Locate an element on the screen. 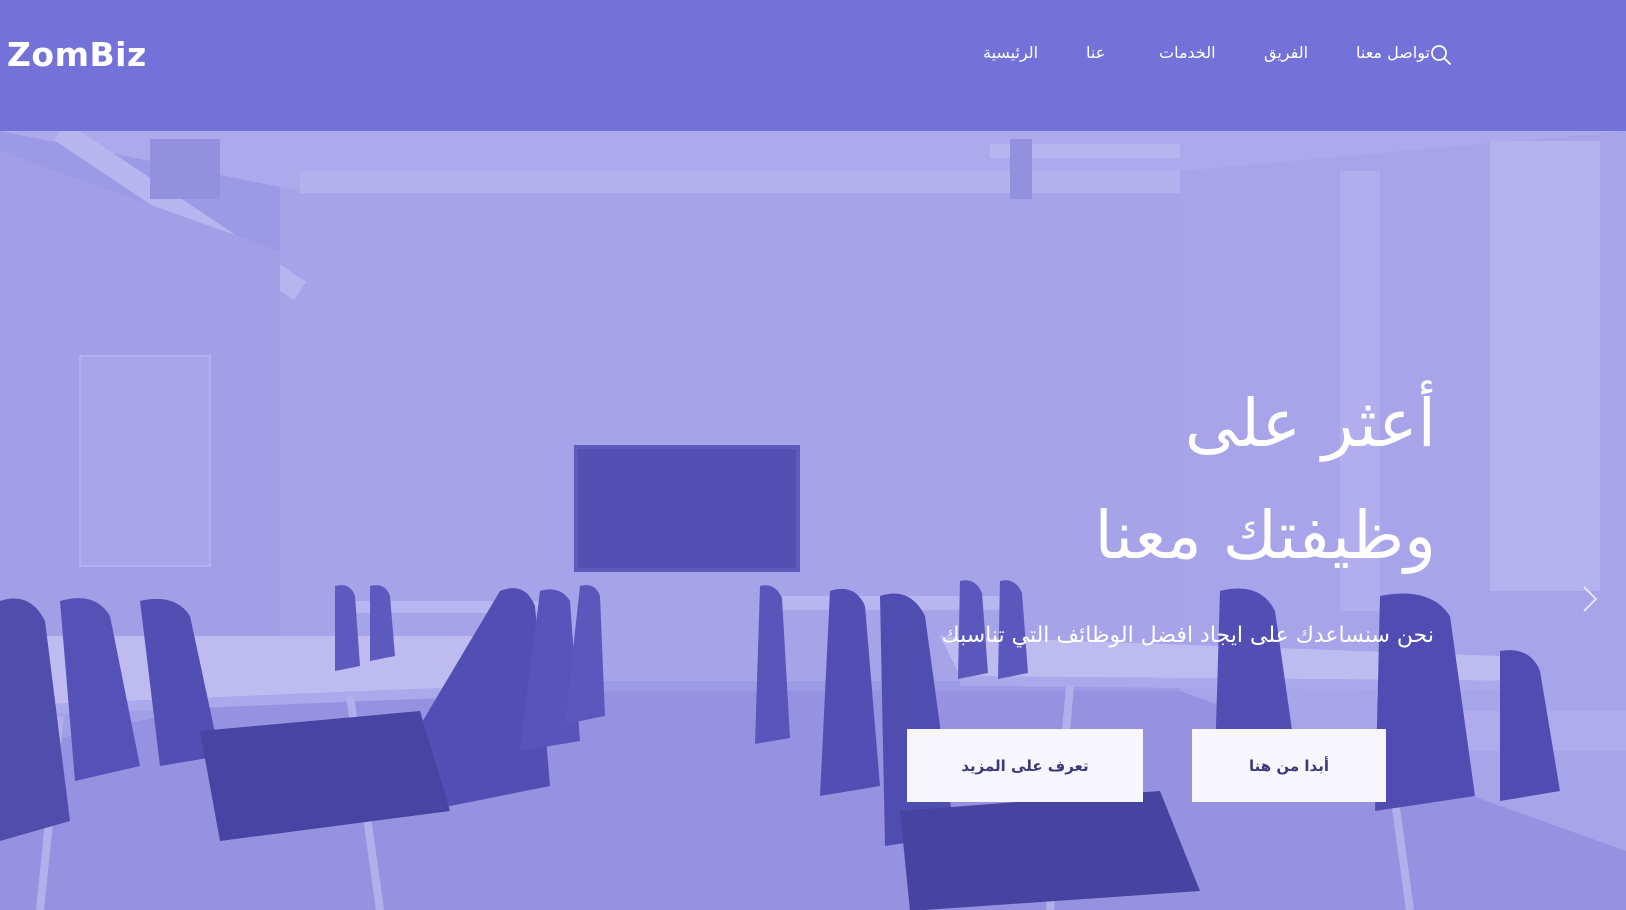  hero-title: أعثر على وظيفتك معنا is located at coordinates (1136, 480).